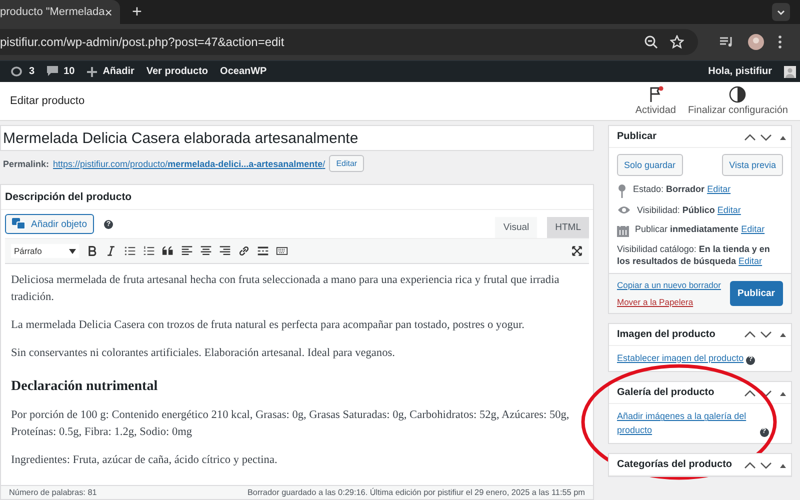  Describe the element at coordinates (780, 42) in the screenshot. I see `more-options-icon` at that location.